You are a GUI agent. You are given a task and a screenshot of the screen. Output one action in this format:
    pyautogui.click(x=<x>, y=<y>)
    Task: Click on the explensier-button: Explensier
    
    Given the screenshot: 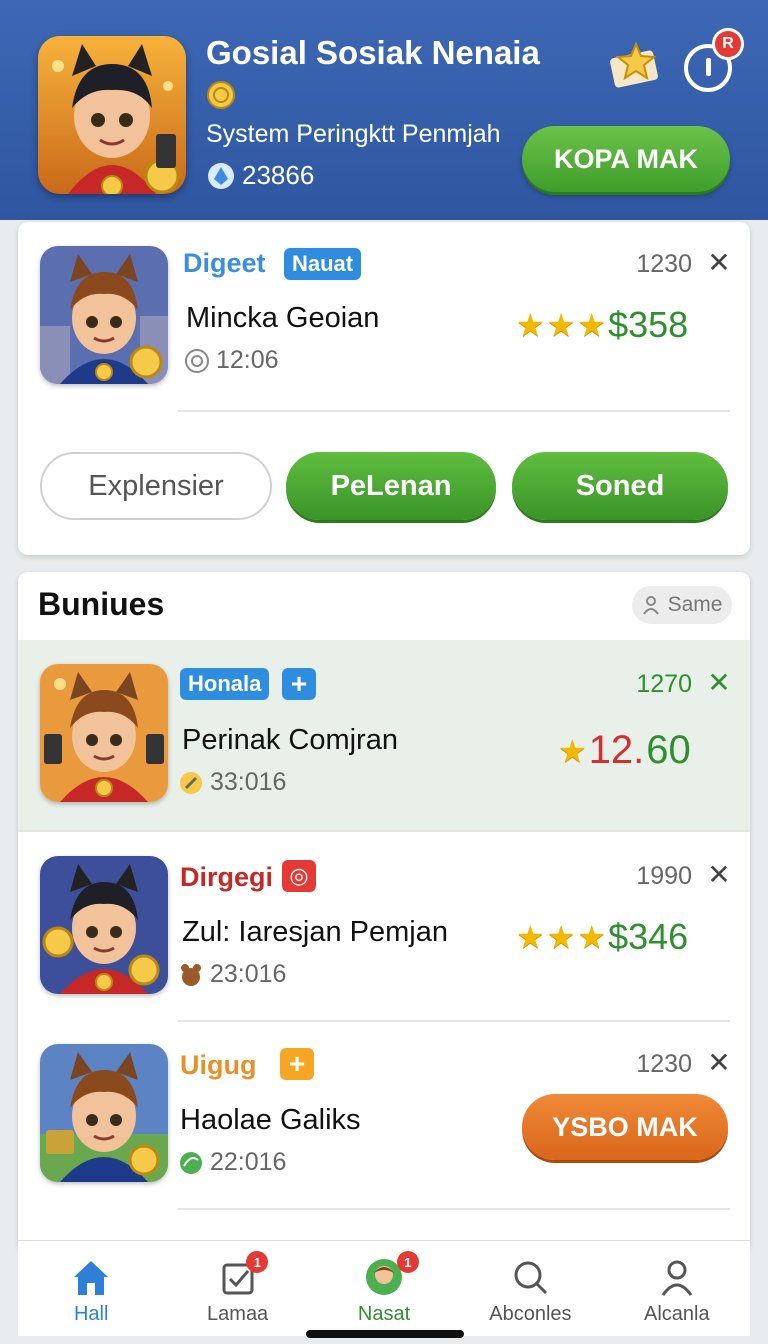 What is the action you would take?
    pyautogui.click(x=156, y=486)
    